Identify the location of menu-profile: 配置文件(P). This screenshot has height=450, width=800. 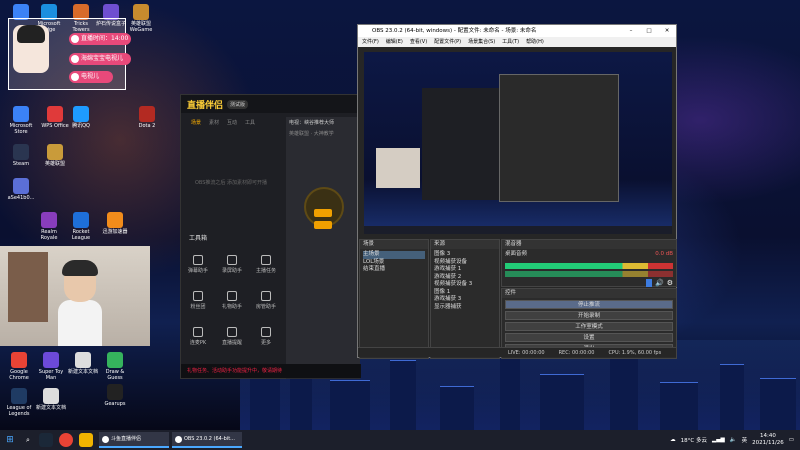
(447, 42).